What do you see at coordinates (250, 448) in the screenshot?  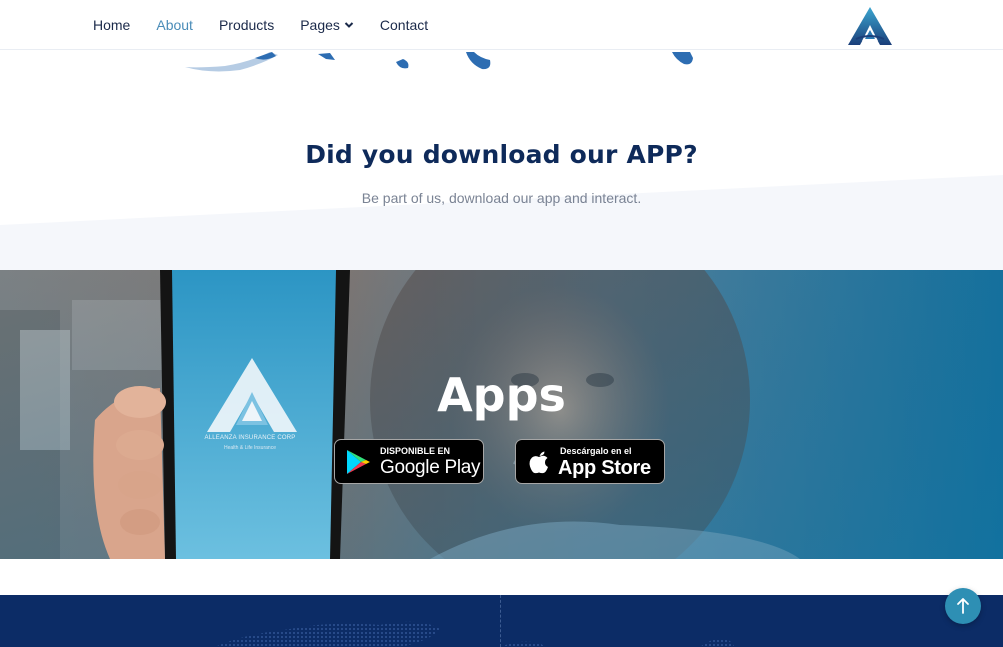 I see `phone-screen-tagline: Health & Life Insurance` at bounding box center [250, 448].